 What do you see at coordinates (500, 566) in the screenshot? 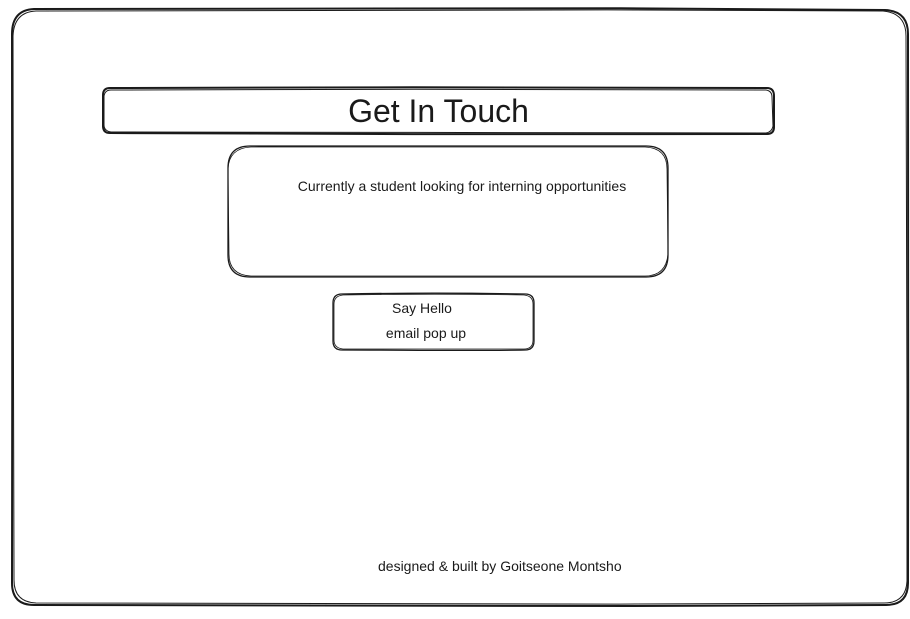
I see `footer-credit: designed & built by Goitseone Montsho` at bounding box center [500, 566].